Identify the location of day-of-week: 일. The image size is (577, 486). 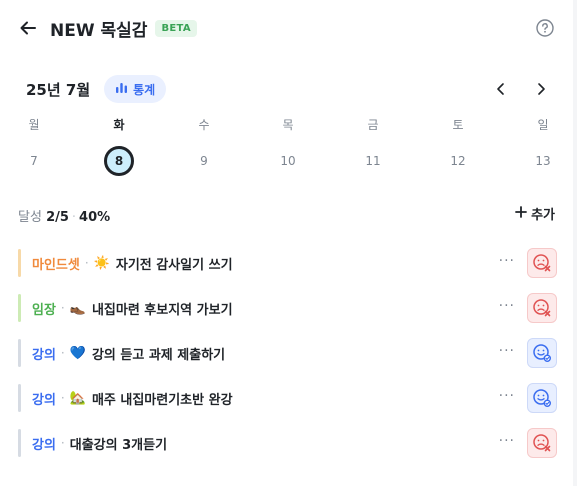
(543, 125).